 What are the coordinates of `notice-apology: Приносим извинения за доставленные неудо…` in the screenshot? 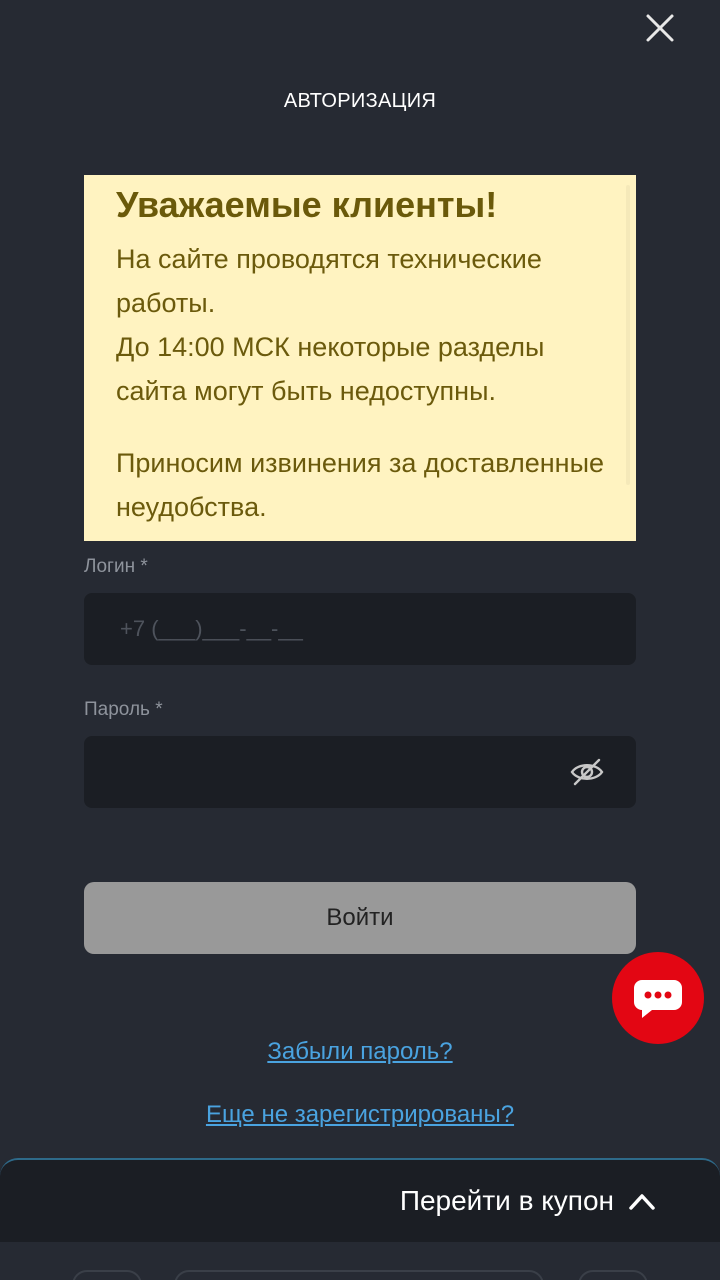 It's located at (360, 485).